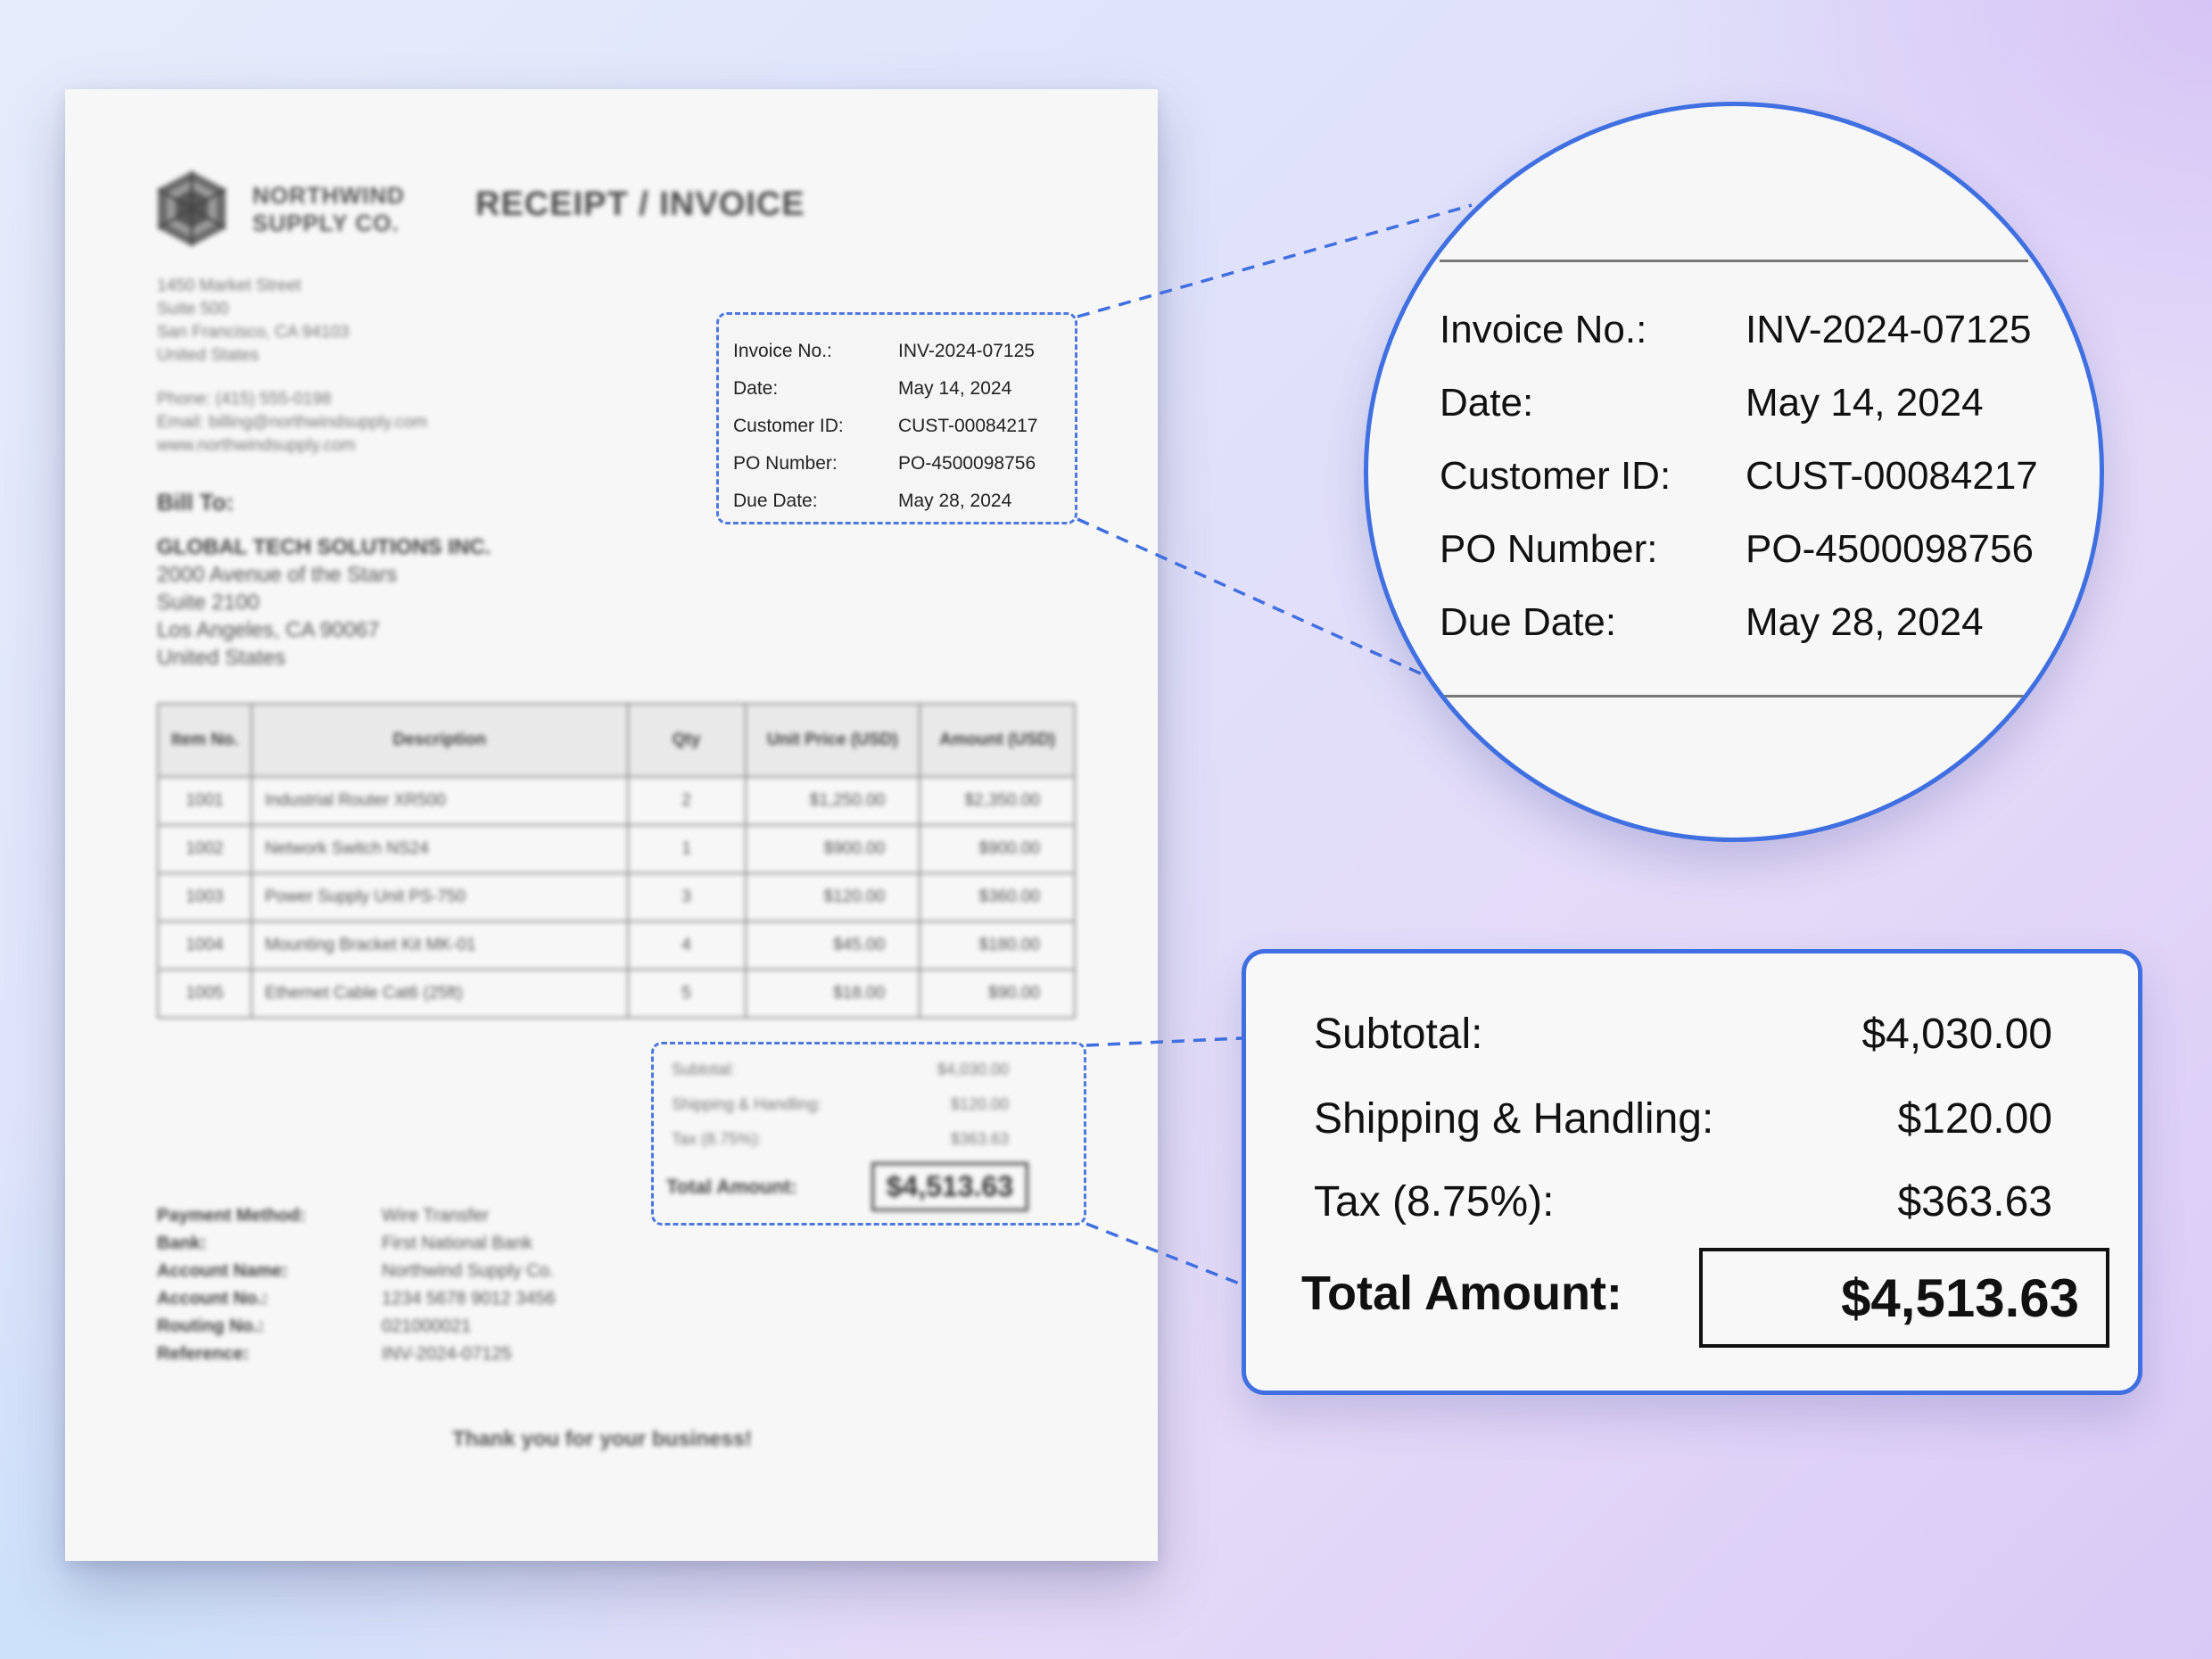 The height and width of the screenshot is (1659, 2212). I want to click on payment-label: Routing No.:, so click(211, 1326).